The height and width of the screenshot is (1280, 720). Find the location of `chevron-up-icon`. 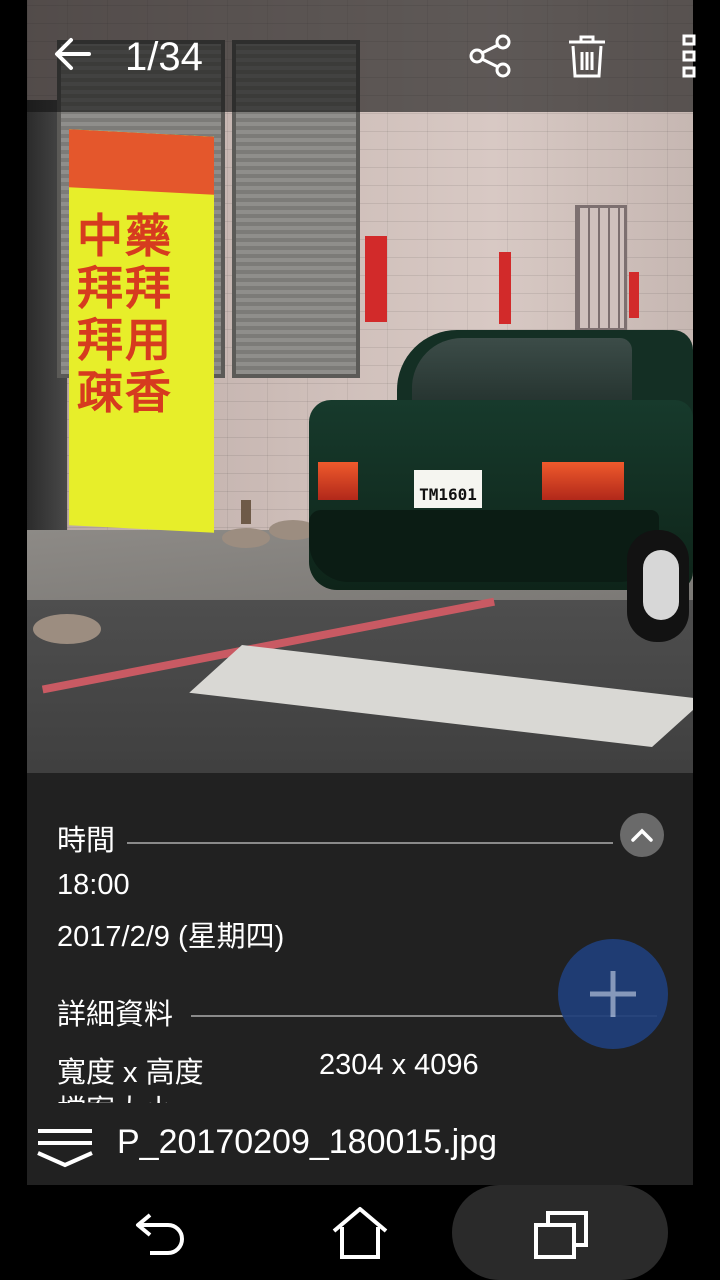

chevron-up-icon is located at coordinates (642, 835).